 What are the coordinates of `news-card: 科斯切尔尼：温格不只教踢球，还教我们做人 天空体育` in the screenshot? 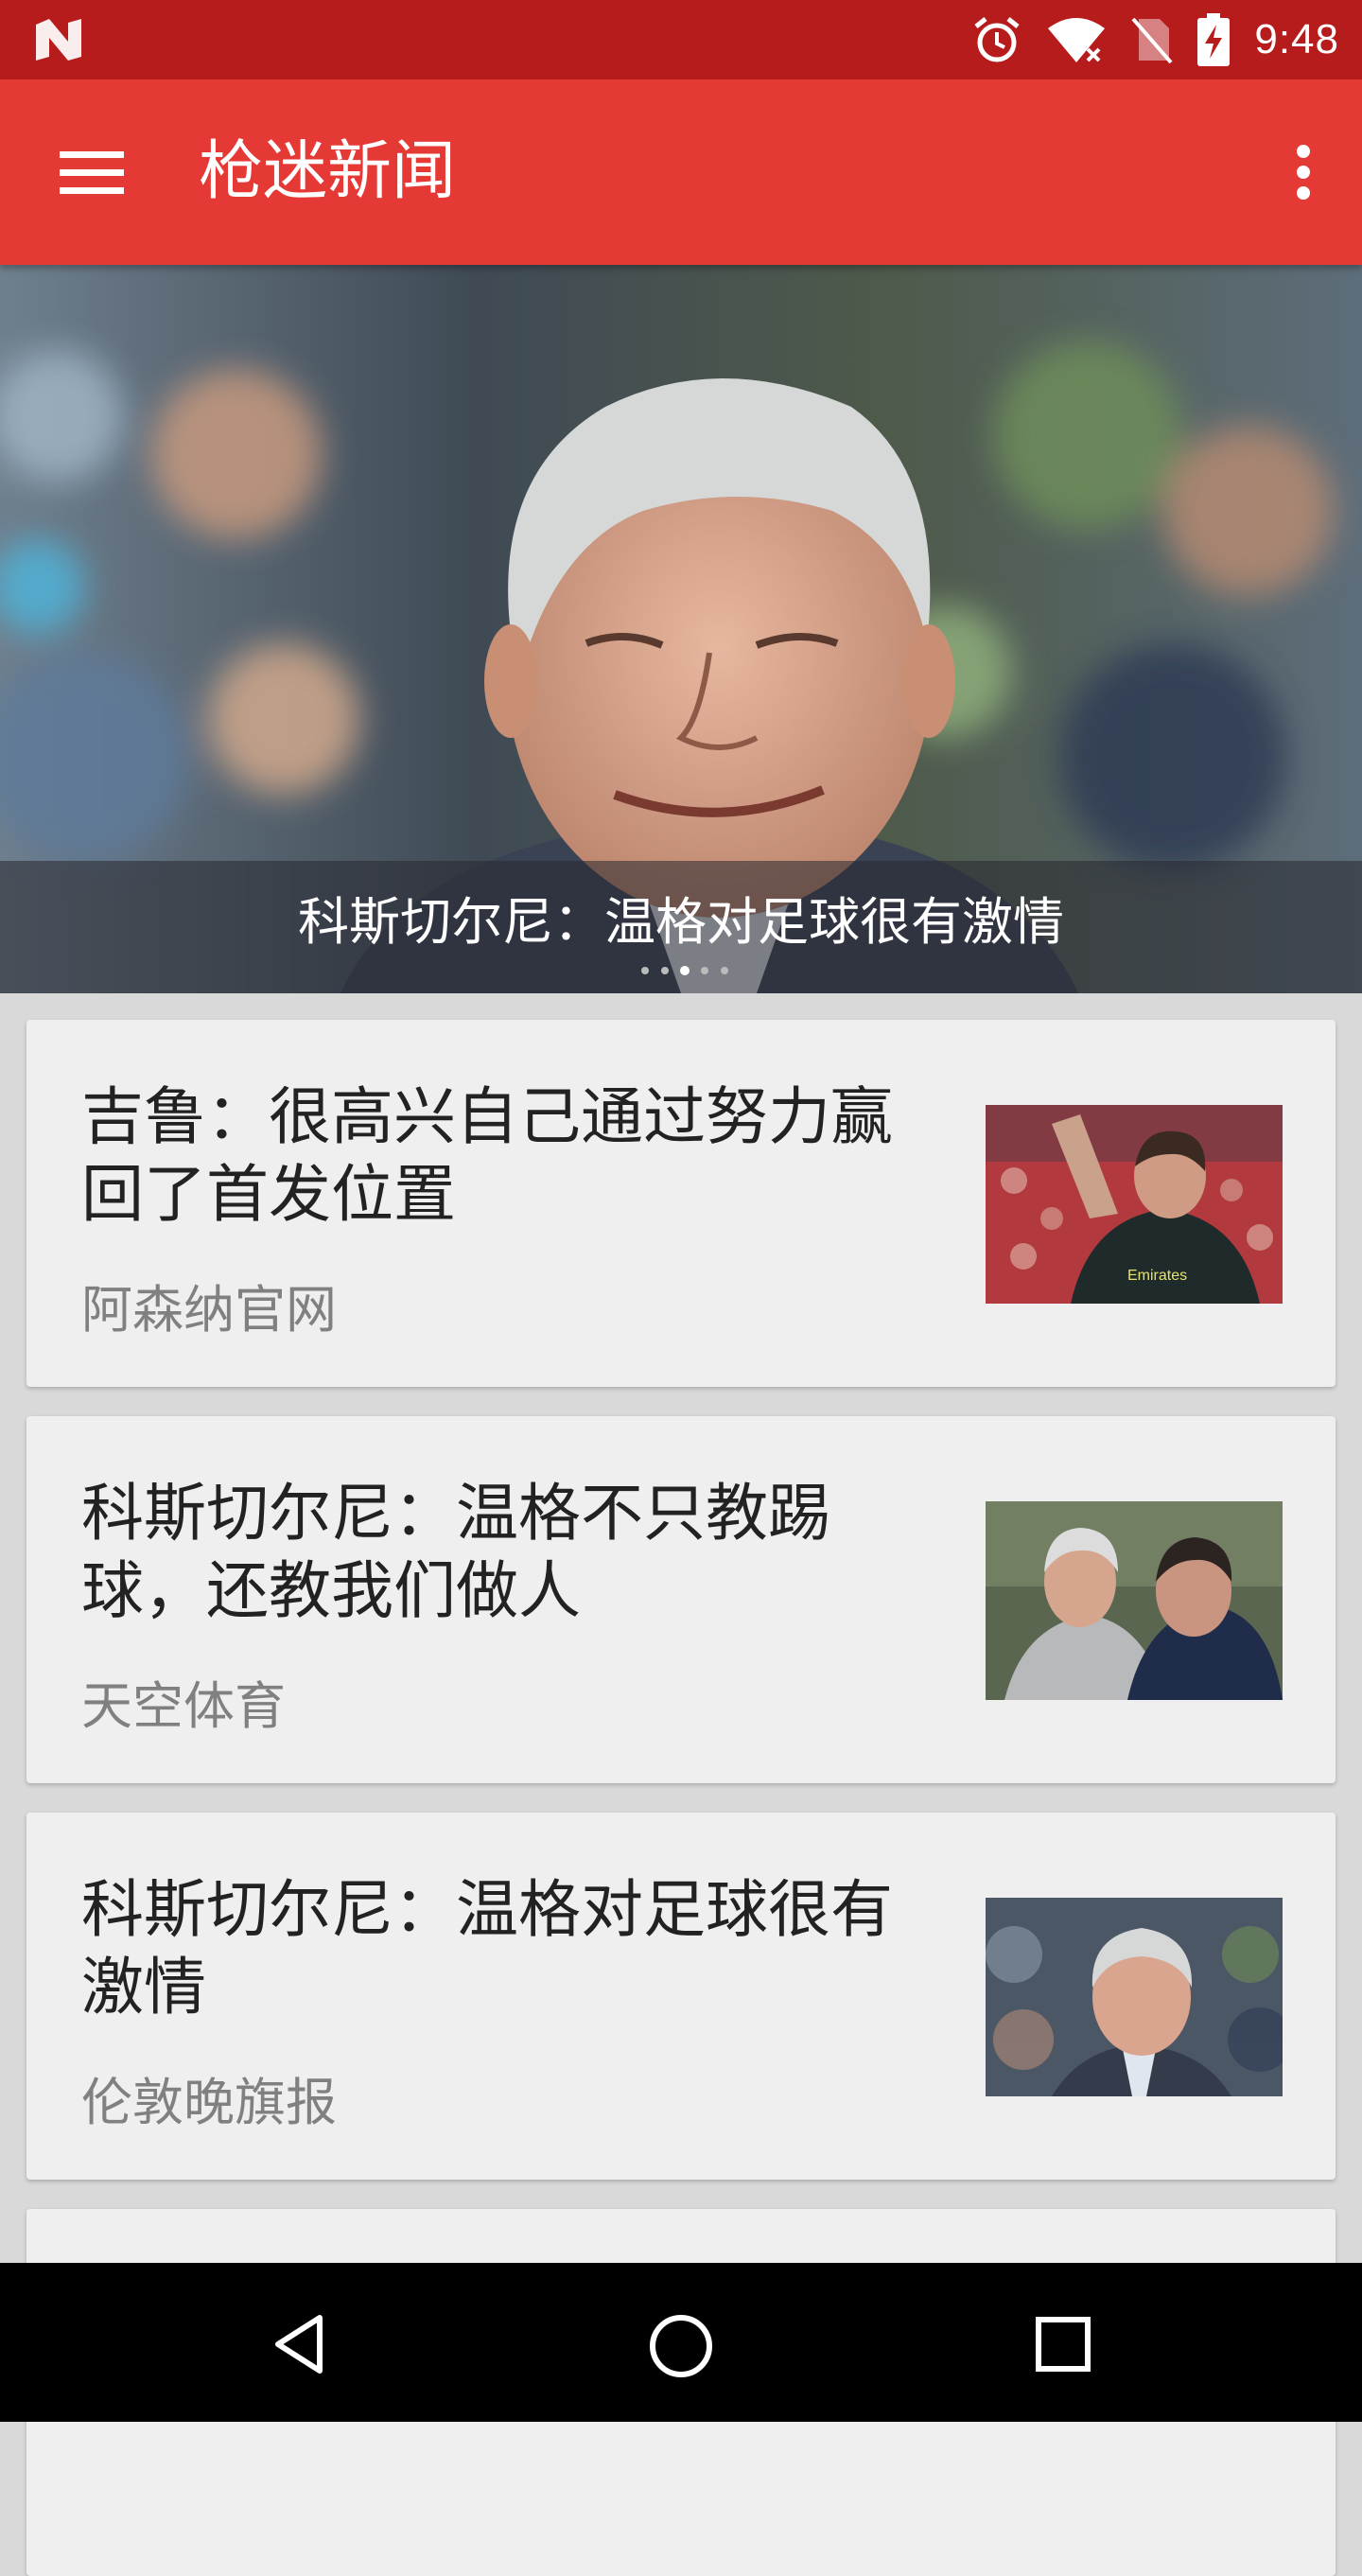 It's located at (681, 1600).